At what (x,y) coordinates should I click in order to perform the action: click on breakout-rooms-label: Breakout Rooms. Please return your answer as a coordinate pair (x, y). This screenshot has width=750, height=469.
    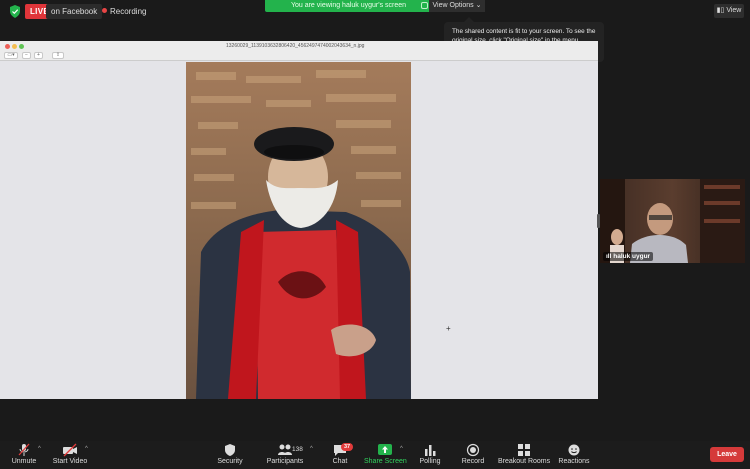
    Looking at the image, I should click on (524, 461).